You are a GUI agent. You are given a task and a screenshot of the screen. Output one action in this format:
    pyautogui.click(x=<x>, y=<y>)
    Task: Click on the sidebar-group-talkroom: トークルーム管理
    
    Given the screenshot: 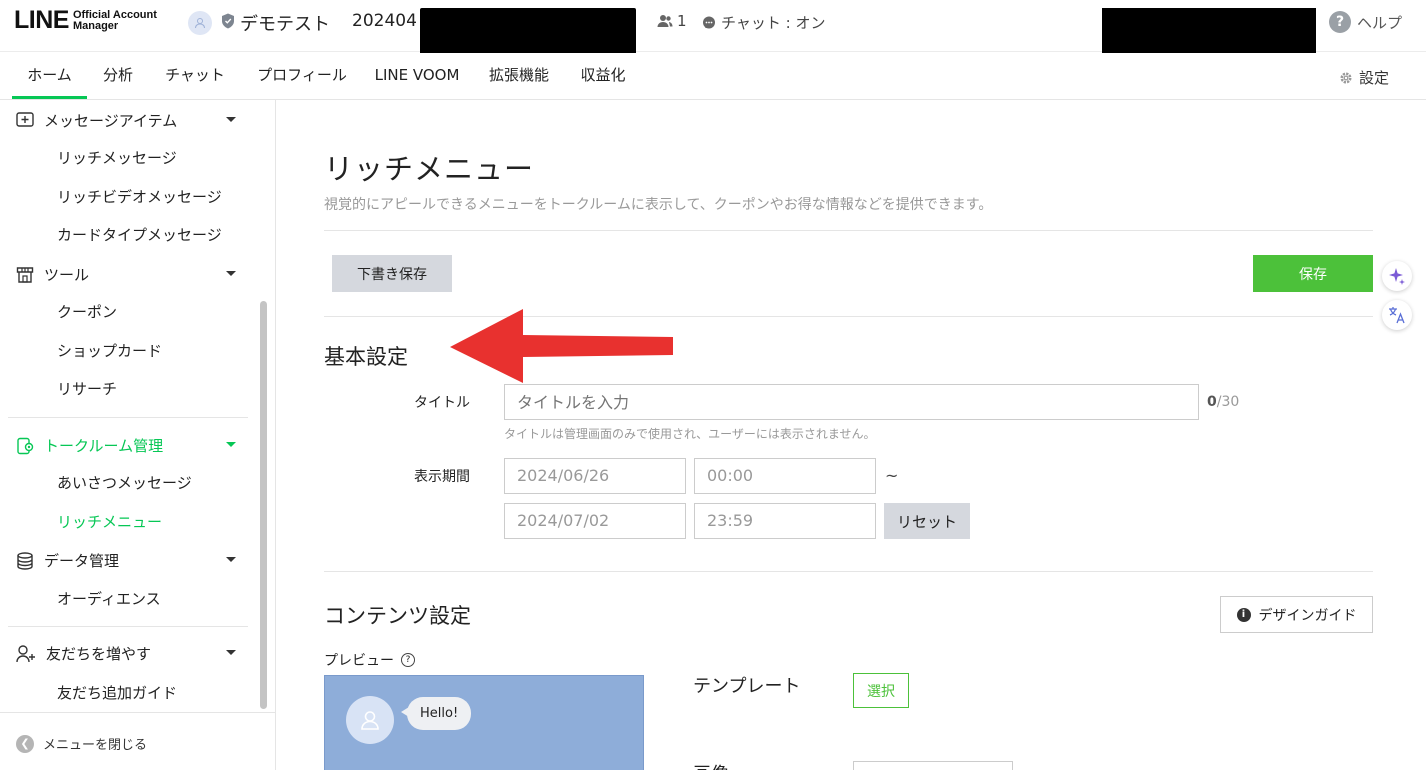 What is the action you would take?
    pyautogui.click(x=128, y=445)
    